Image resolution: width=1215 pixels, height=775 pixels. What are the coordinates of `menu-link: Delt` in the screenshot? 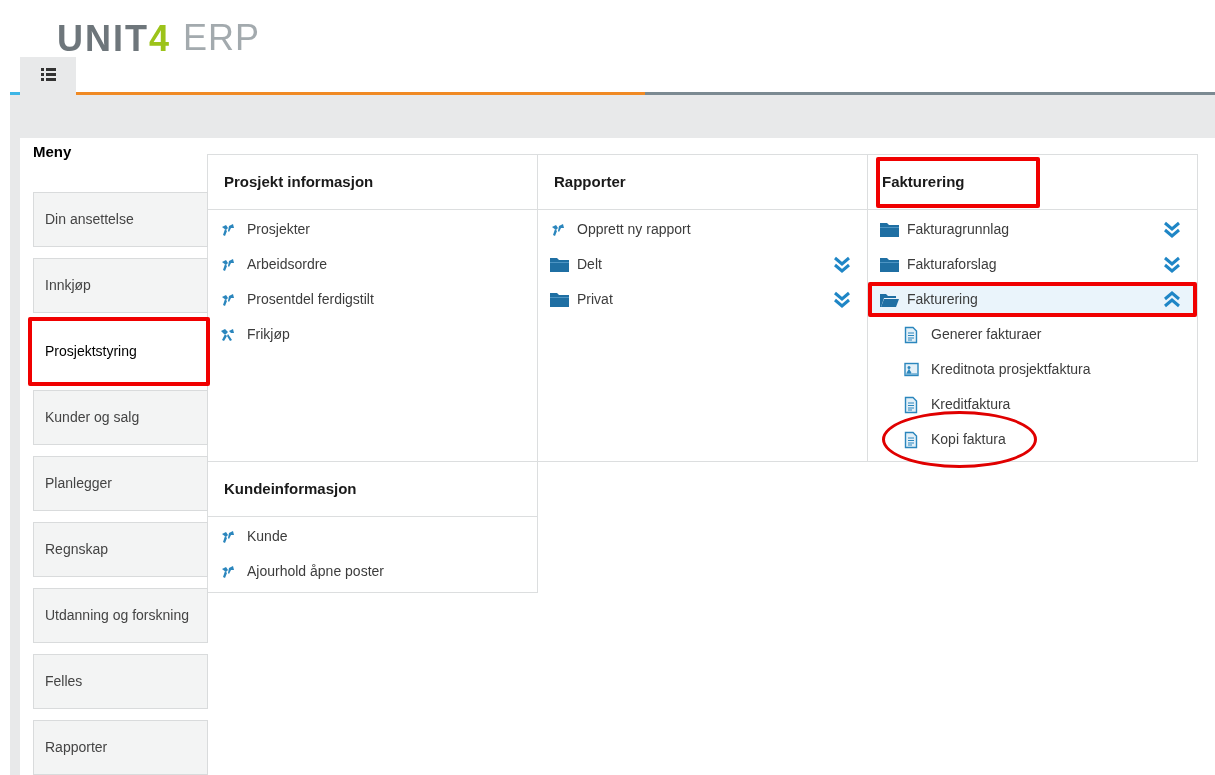 It's located at (705, 264).